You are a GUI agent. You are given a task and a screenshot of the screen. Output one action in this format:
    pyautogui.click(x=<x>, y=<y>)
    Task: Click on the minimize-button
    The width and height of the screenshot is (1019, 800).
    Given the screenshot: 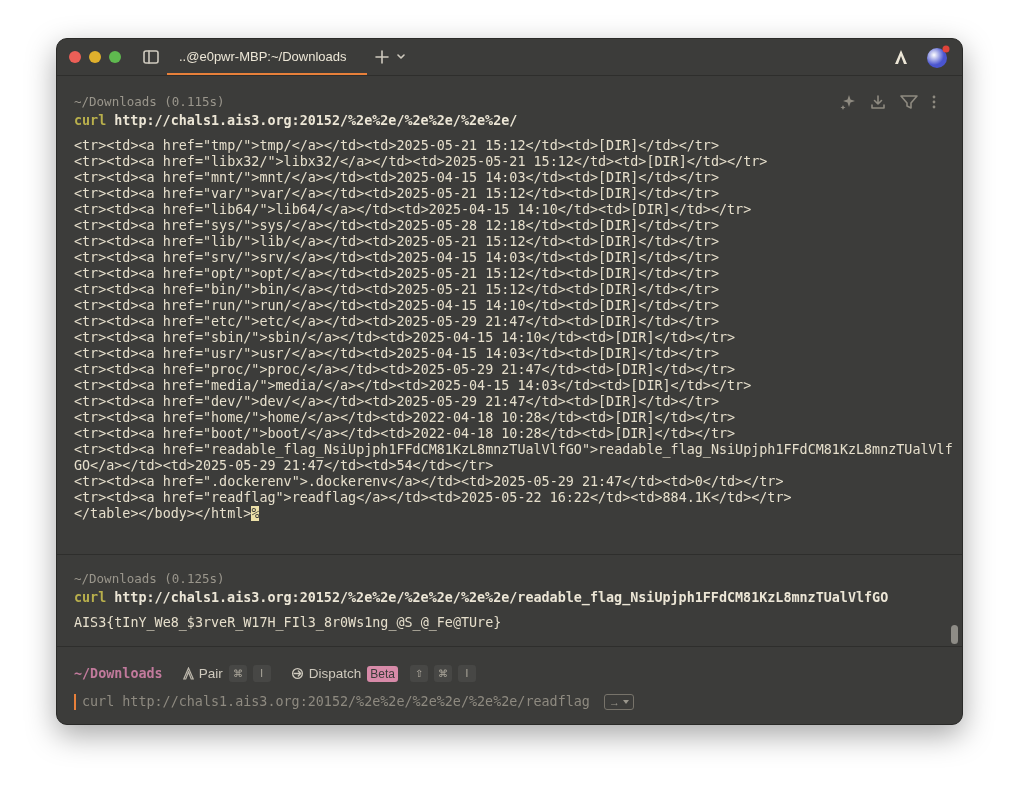 What is the action you would take?
    pyautogui.click(x=95, y=57)
    